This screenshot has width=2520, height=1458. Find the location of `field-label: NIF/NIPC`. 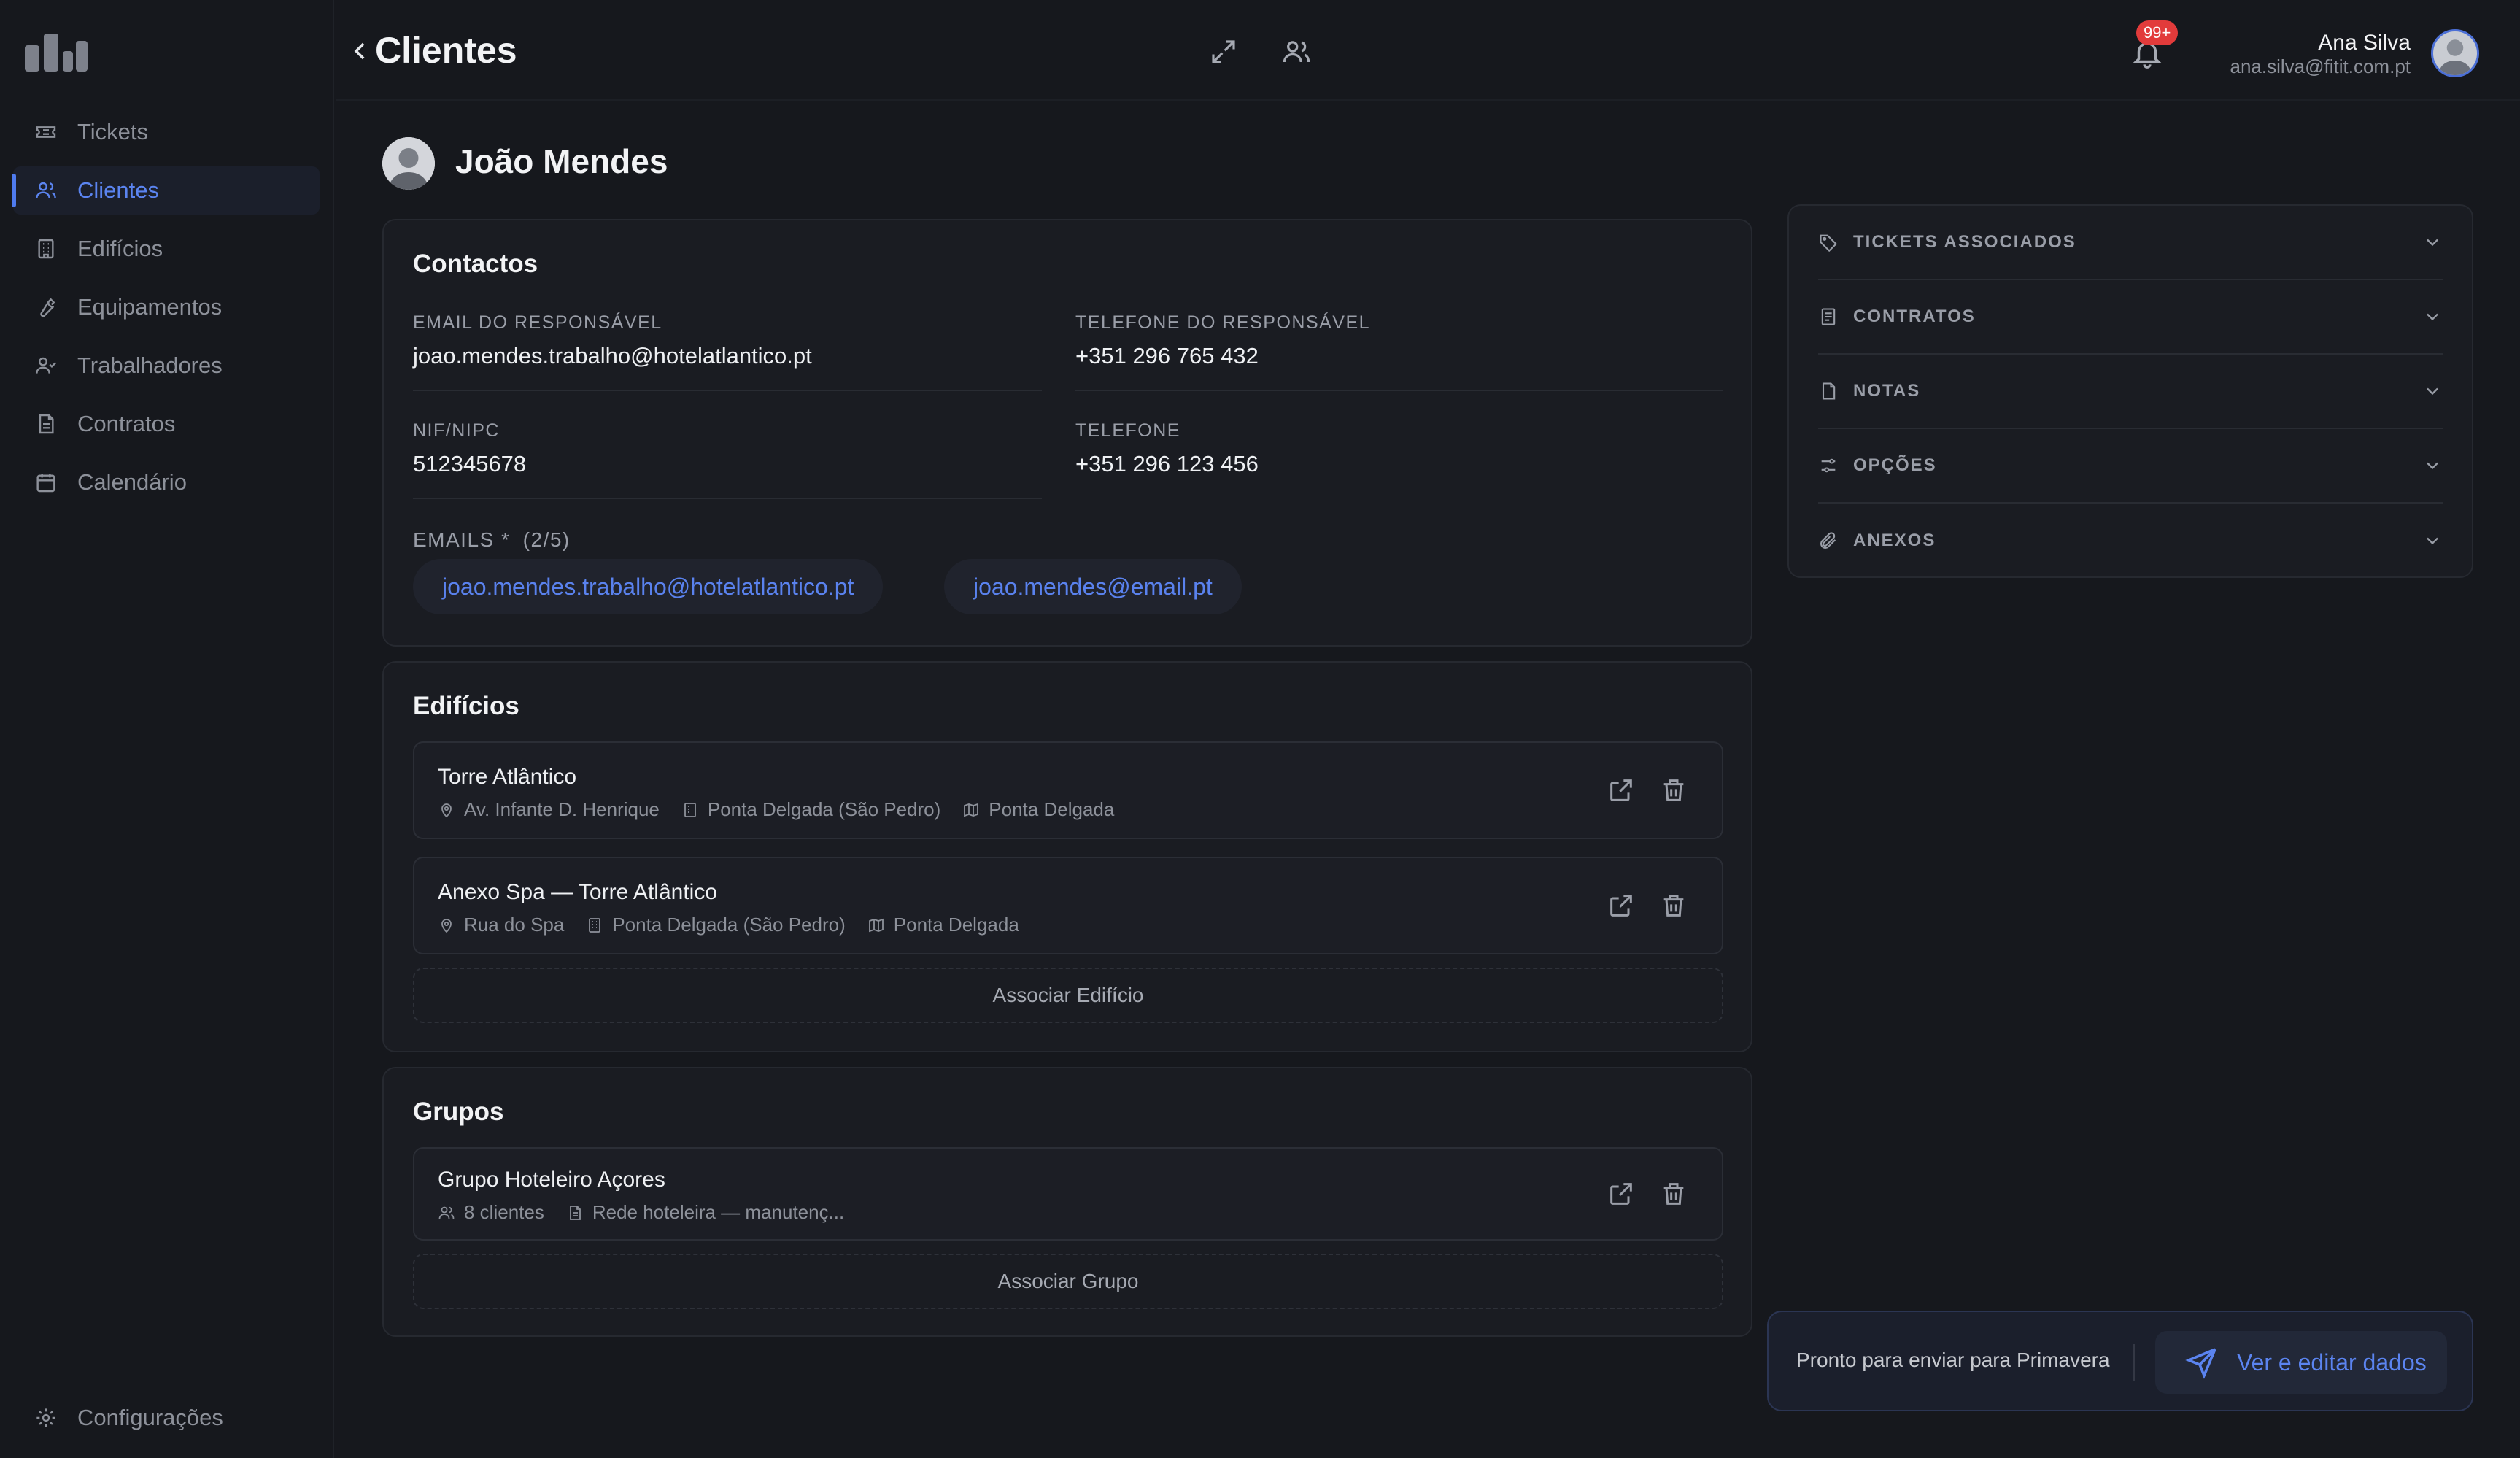

field-label: NIF/NIPC is located at coordinates (457, 430).